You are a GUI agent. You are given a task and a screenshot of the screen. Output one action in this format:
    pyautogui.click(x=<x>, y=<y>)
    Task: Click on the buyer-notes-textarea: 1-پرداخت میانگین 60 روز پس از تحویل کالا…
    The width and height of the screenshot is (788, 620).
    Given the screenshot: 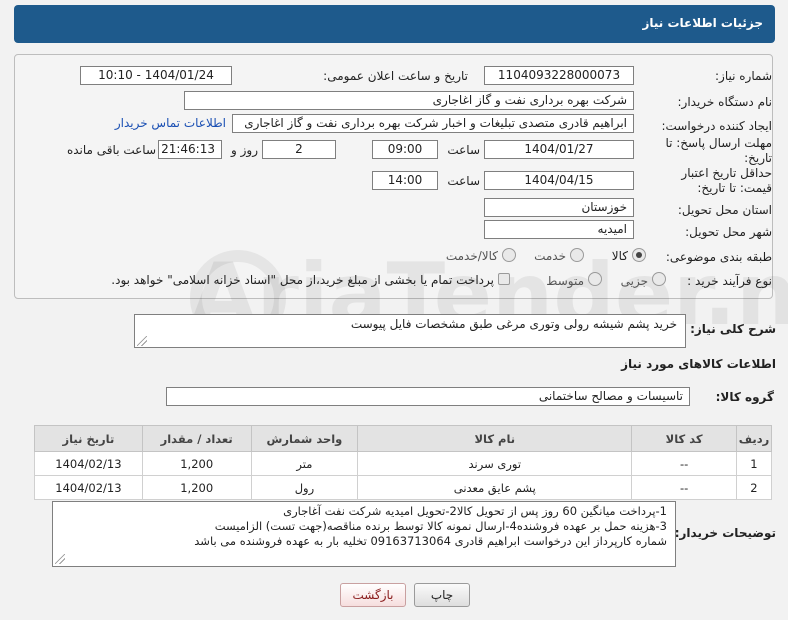 What is the action you would take?
    pyautogui.click(x=364, y=534)
    